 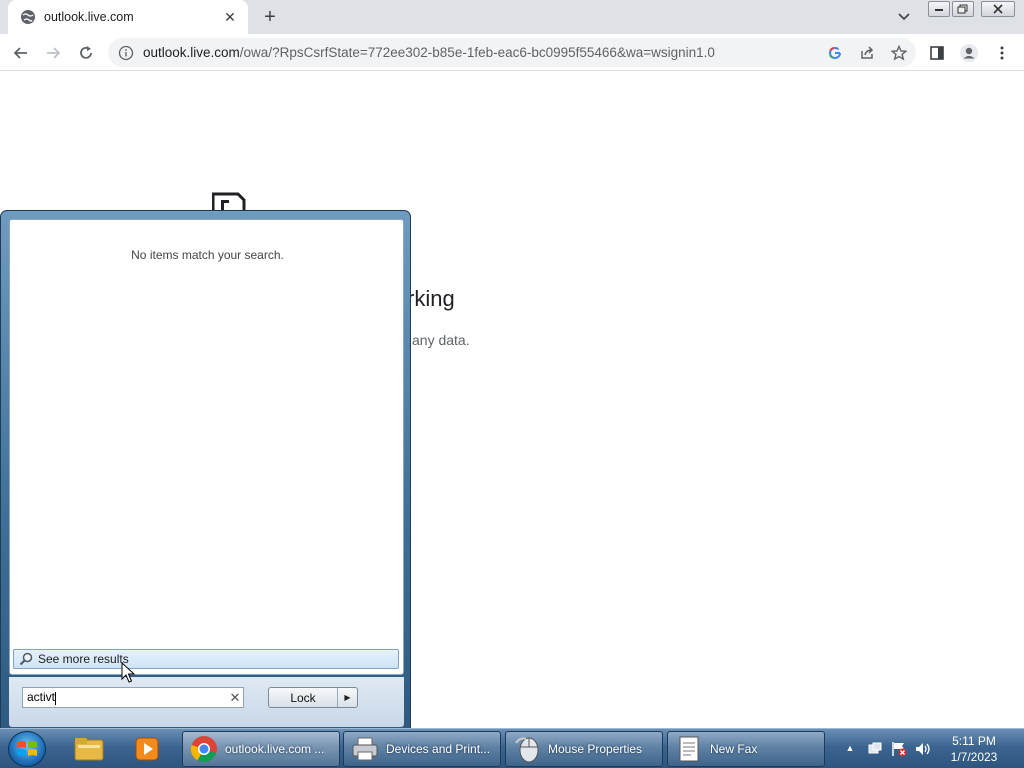 What do you see at coordinates (595, 749) in the screenshot?
I see `taskbar-item-label: Mouse Properties` at bounding box center [595, 749].